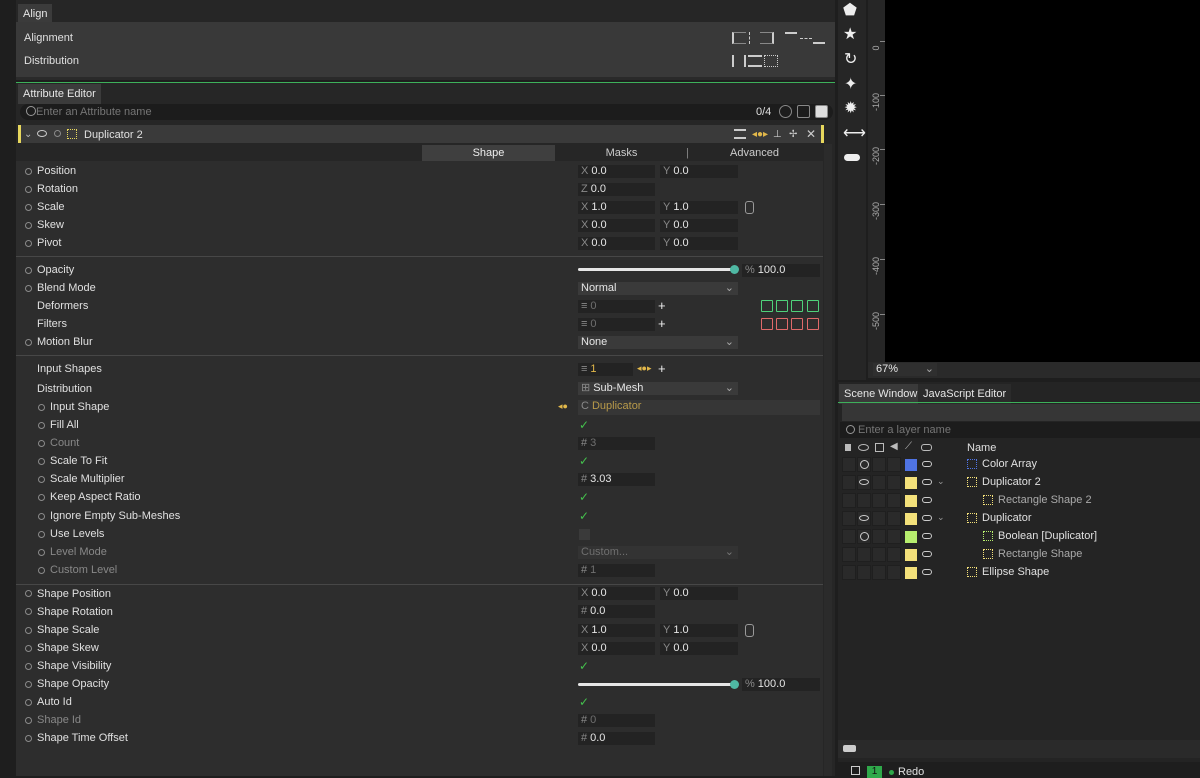 The height and width of the screenshot is (778, 1200). What do you see at coordinates (850, 108) in the screenshot?
I see `gear-tool-icon: ✹` at bounding box center [850, 108].